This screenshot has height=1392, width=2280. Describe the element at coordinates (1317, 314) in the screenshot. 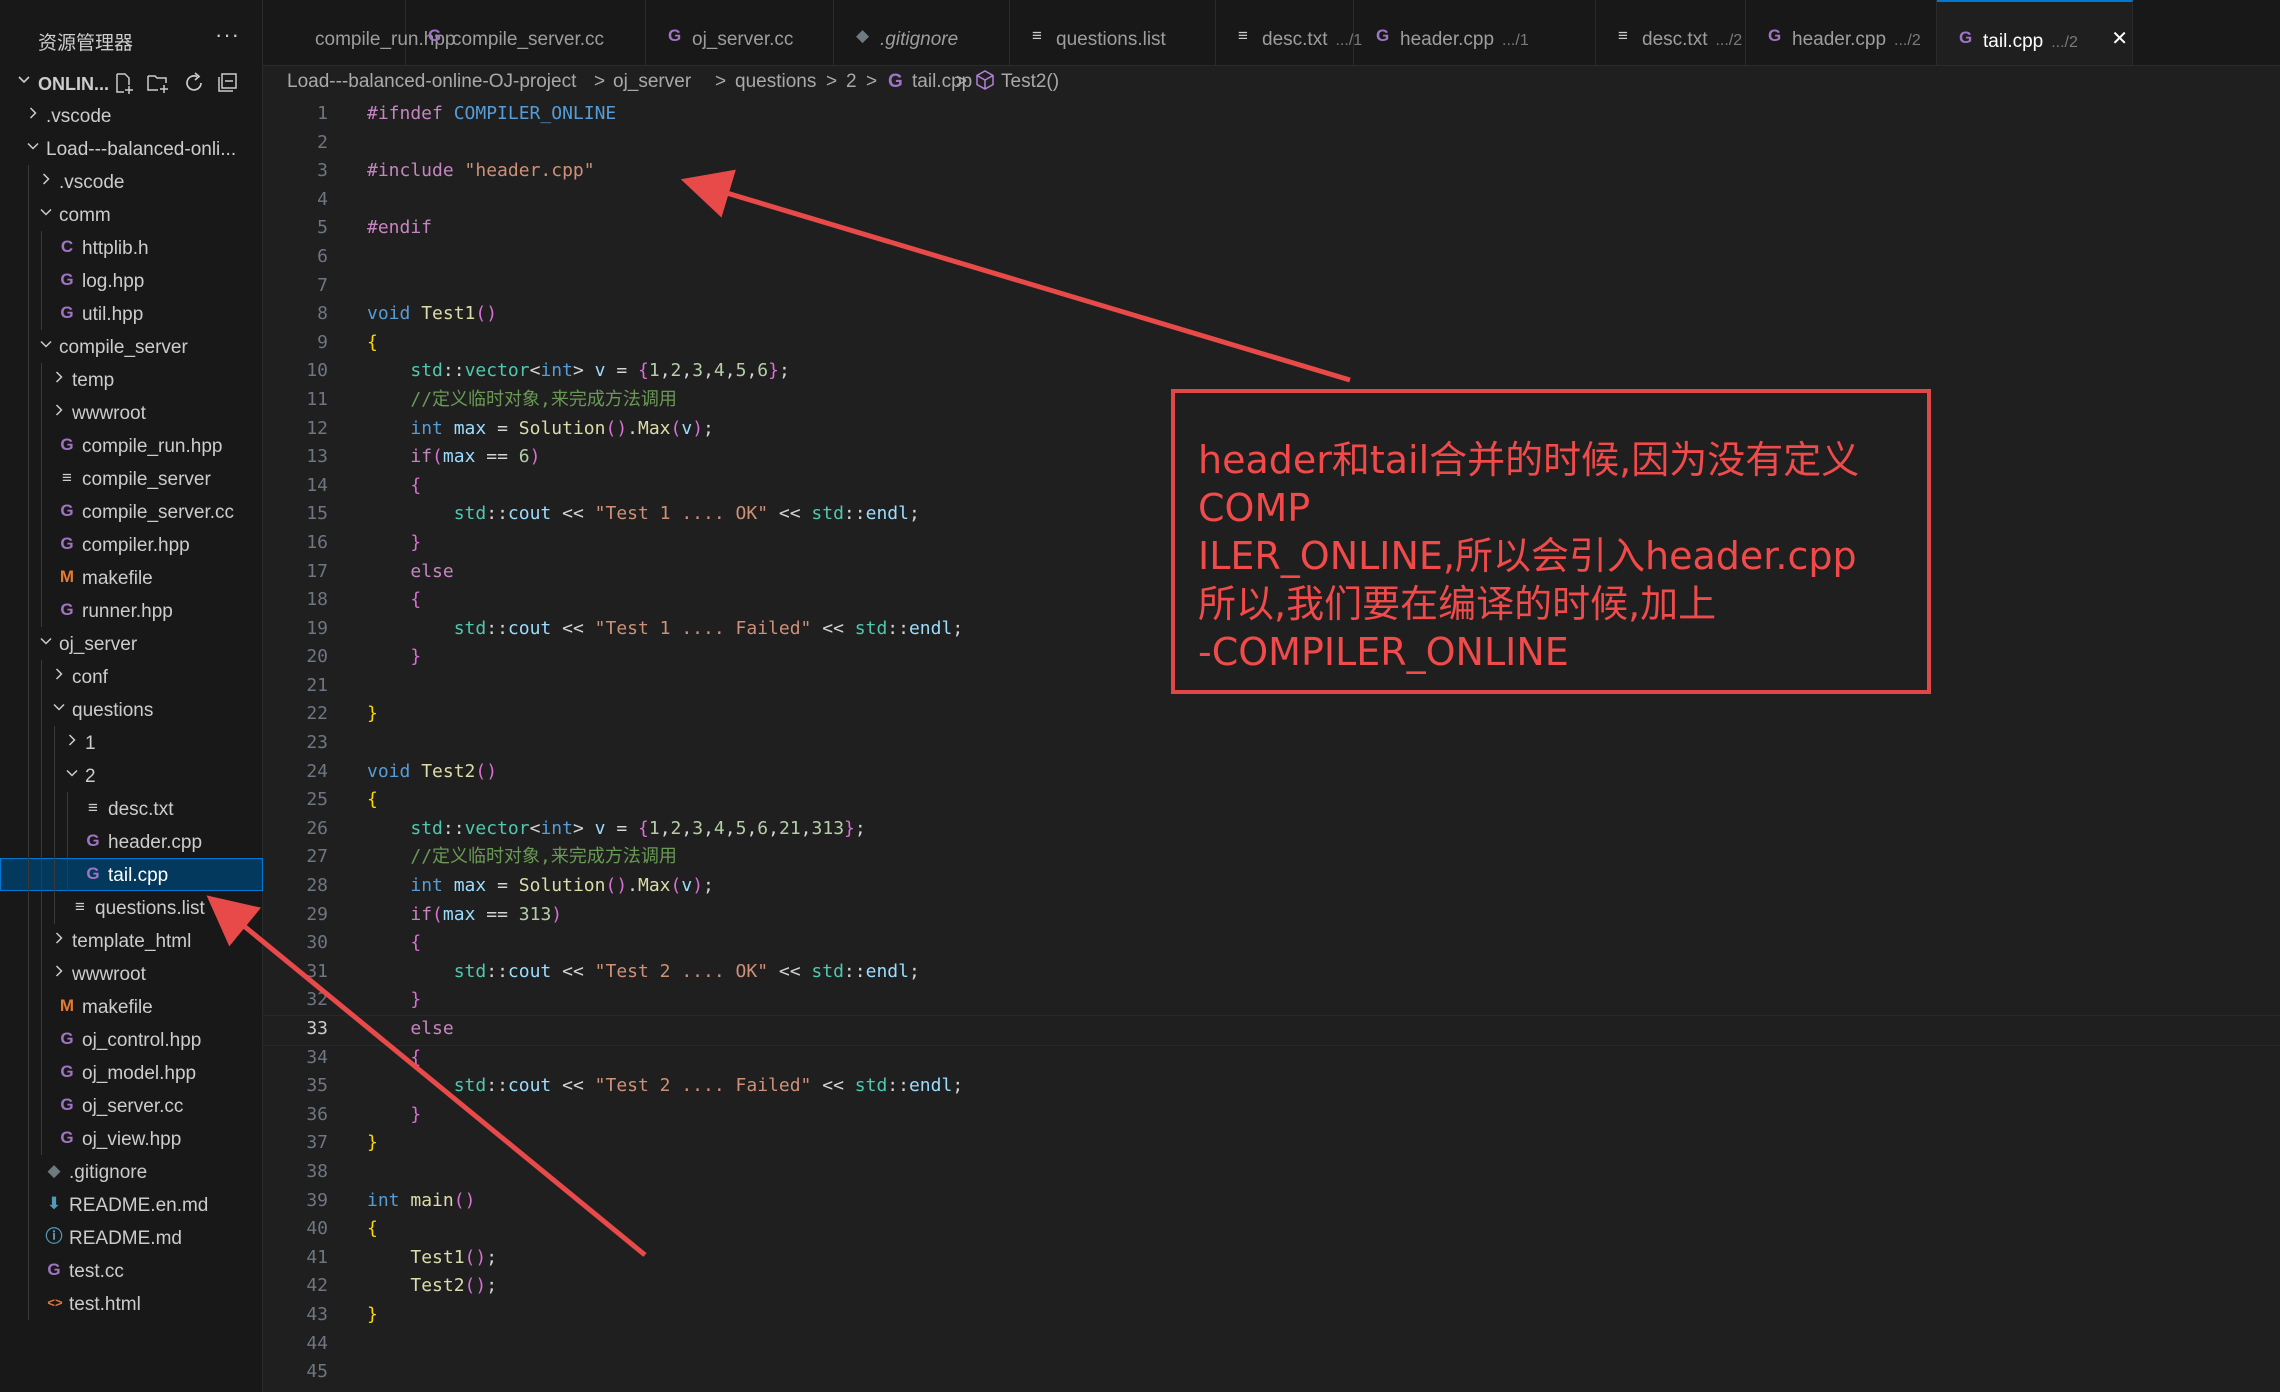

I see `code-line: void Test1()` at that location.